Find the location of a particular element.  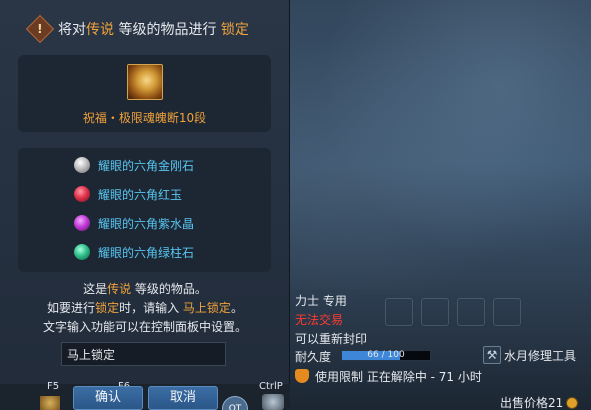

target-item-panel: 祝福・极限魂魄断10段 is located at coordinates (144, 93).